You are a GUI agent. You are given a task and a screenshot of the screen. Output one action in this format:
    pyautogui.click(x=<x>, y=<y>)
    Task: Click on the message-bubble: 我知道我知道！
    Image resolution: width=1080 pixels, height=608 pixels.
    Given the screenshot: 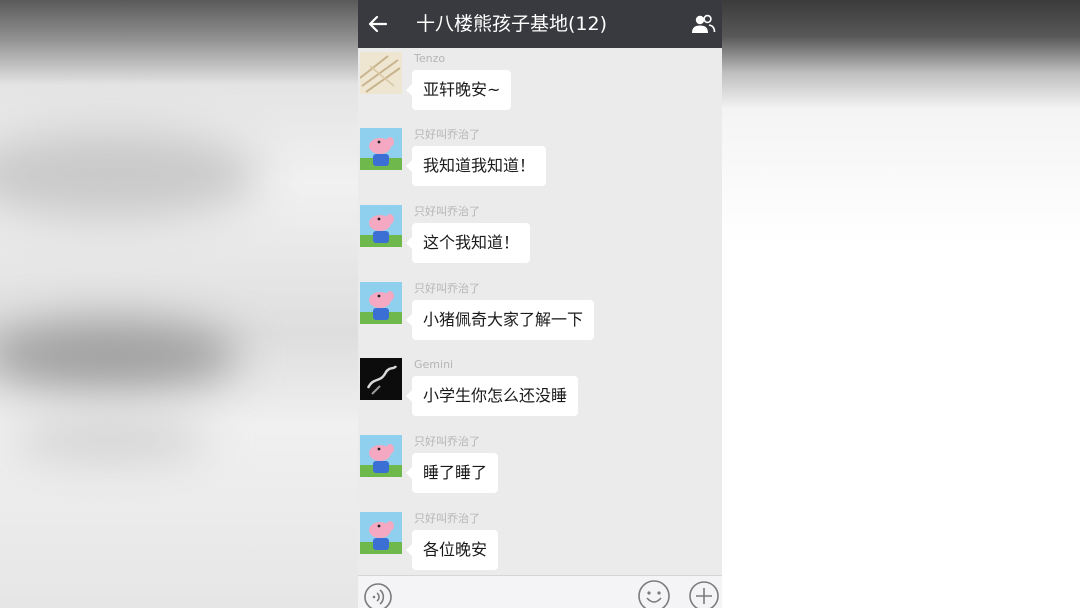 What is the action you would take?
    pyautogui.click(x=476, y=166)
    